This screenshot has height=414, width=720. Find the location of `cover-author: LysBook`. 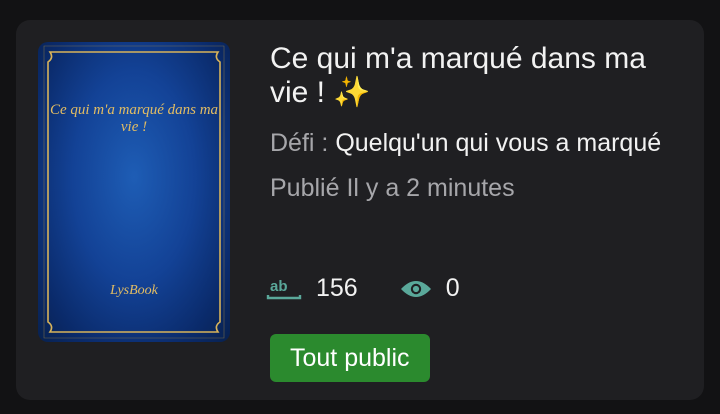

cover-author: LysBook is located at coordinates (134, 290).